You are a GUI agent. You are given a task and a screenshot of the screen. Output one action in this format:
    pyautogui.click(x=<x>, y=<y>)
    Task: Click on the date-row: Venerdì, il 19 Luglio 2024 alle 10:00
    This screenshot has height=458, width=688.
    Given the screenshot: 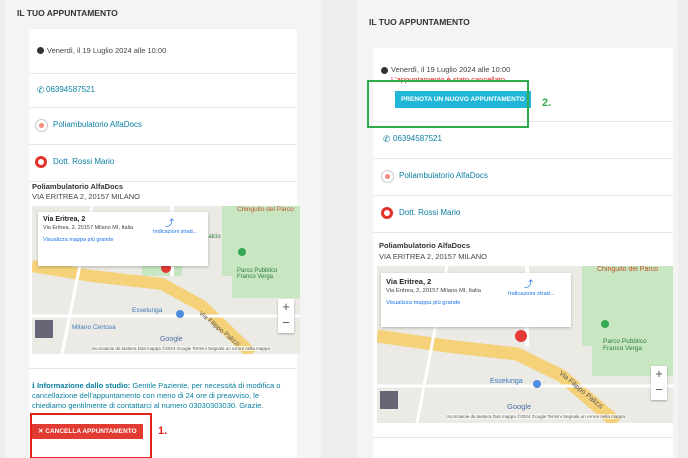 What is the action you would take?
    pyautogui.click(x=163, y=51)
    